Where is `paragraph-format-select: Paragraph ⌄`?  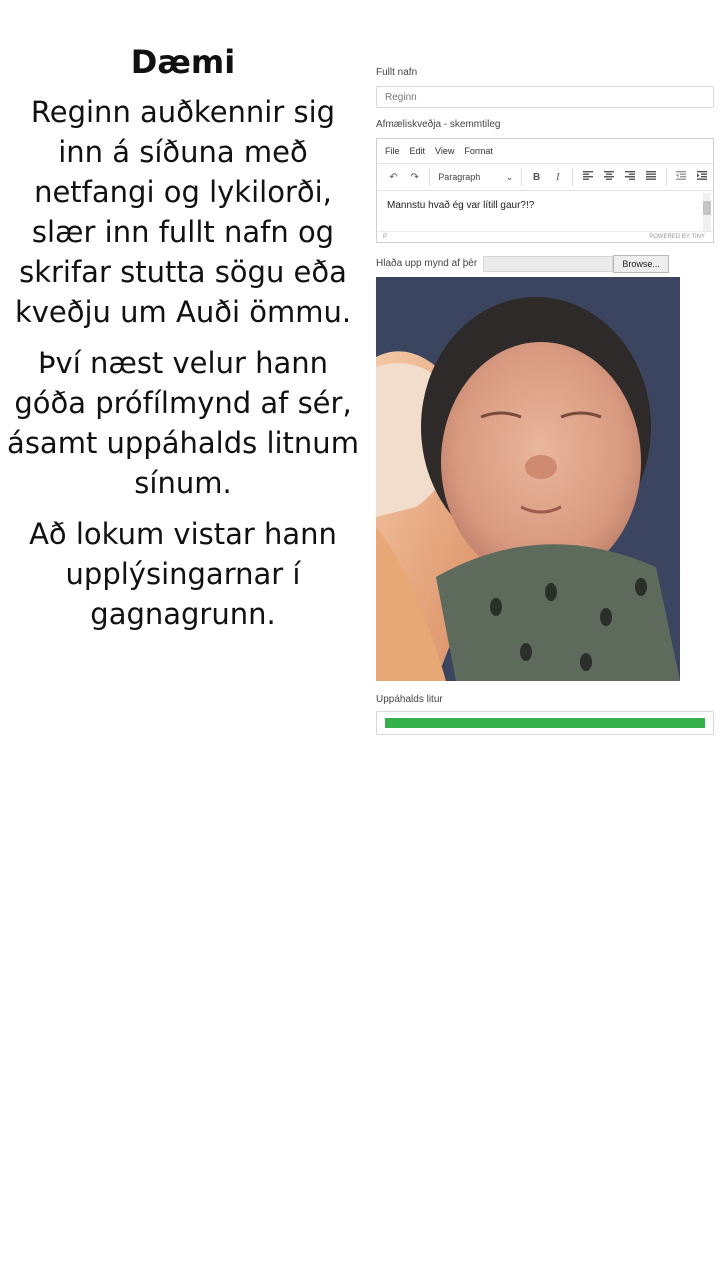
paragraph-format-select: Paragraph ⌄ is located at coordinates (475, 177).